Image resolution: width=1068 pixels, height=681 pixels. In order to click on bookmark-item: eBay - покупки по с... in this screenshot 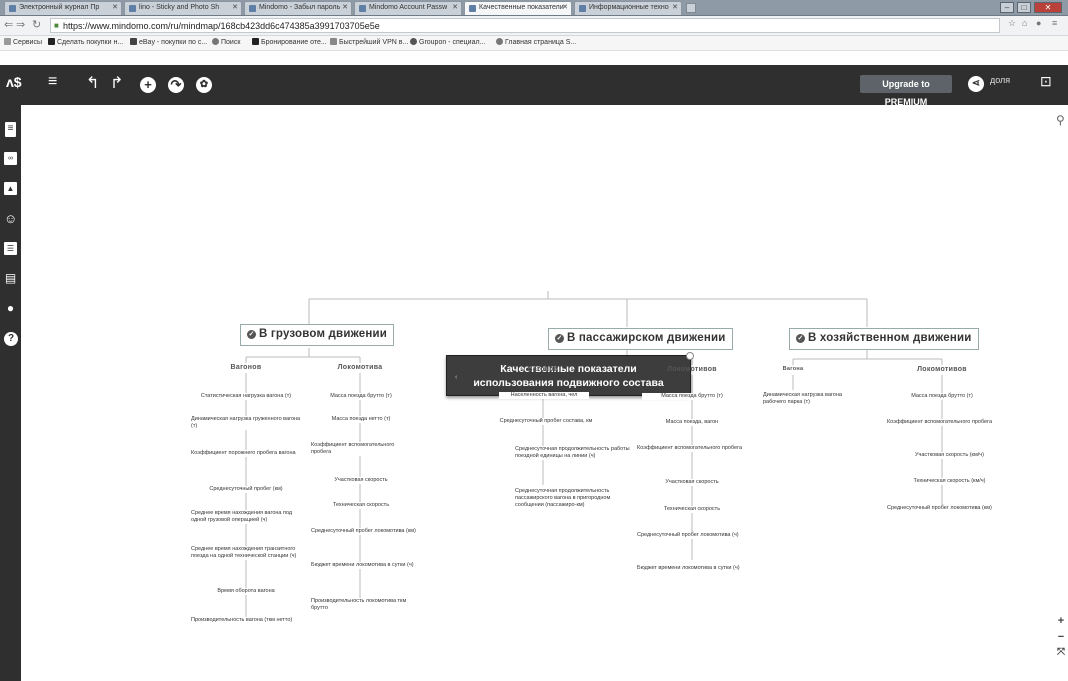, I will do `click(168, 42)`.